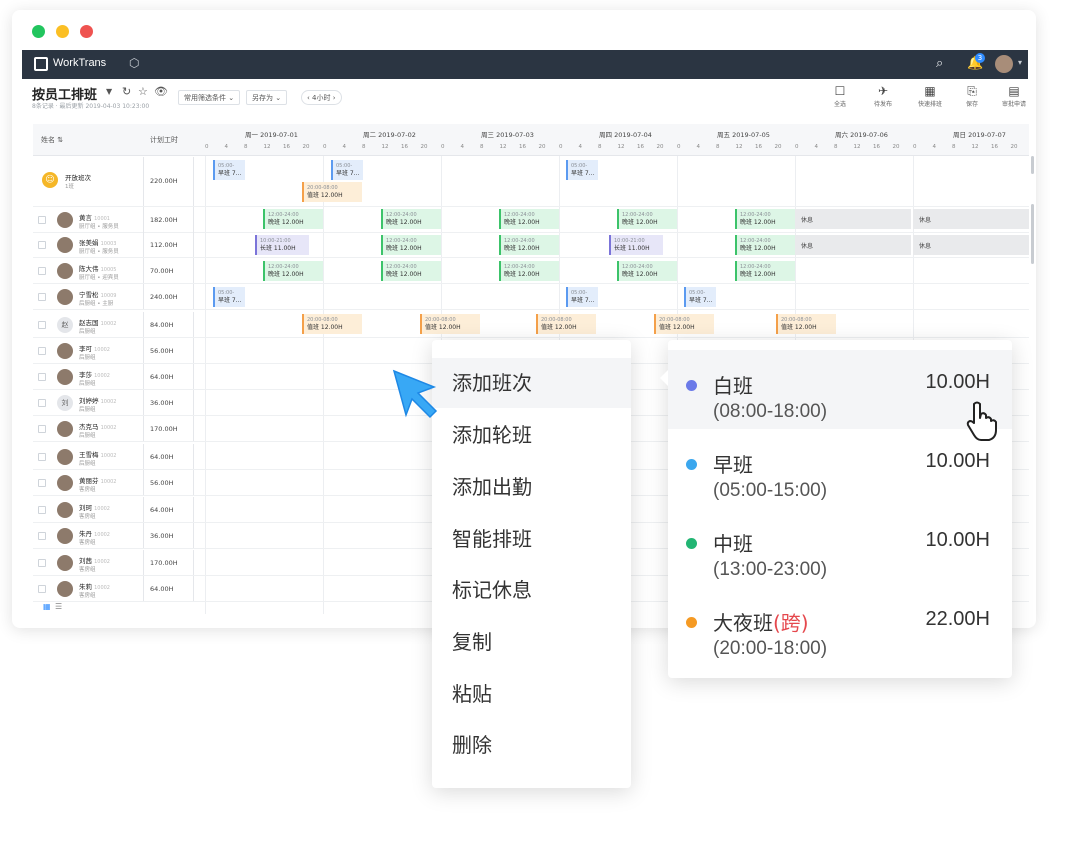 This screenshot has height=856, width=1080. Describe the element at coordinates (883, 96) in the screenshot. I see `to-publish-button: ✈ 待发布` at that location.